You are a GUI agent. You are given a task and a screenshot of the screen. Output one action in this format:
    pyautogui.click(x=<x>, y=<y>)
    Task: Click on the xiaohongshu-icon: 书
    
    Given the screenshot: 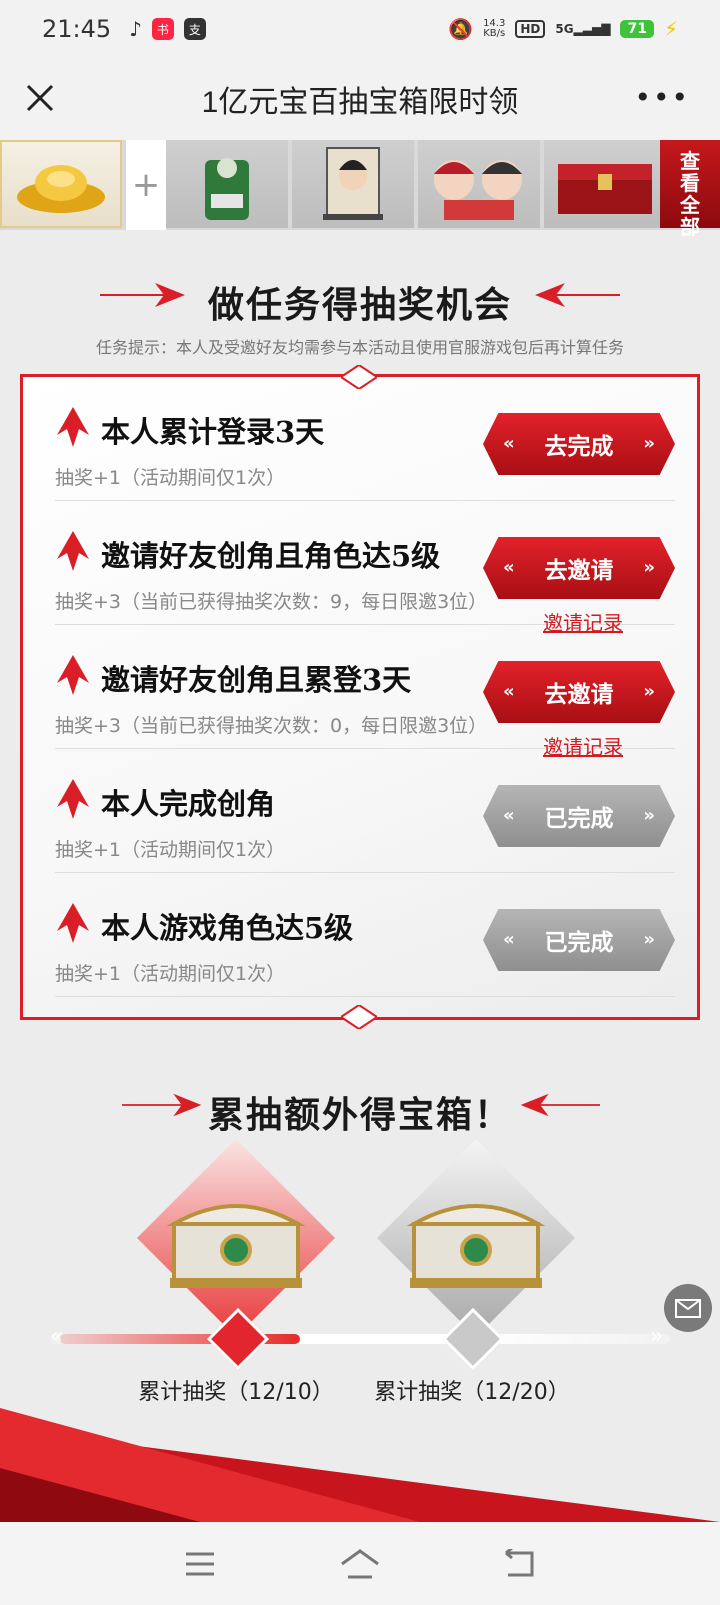 What is the action you would take?
    pyautogui.click(x=162, y=29)
    